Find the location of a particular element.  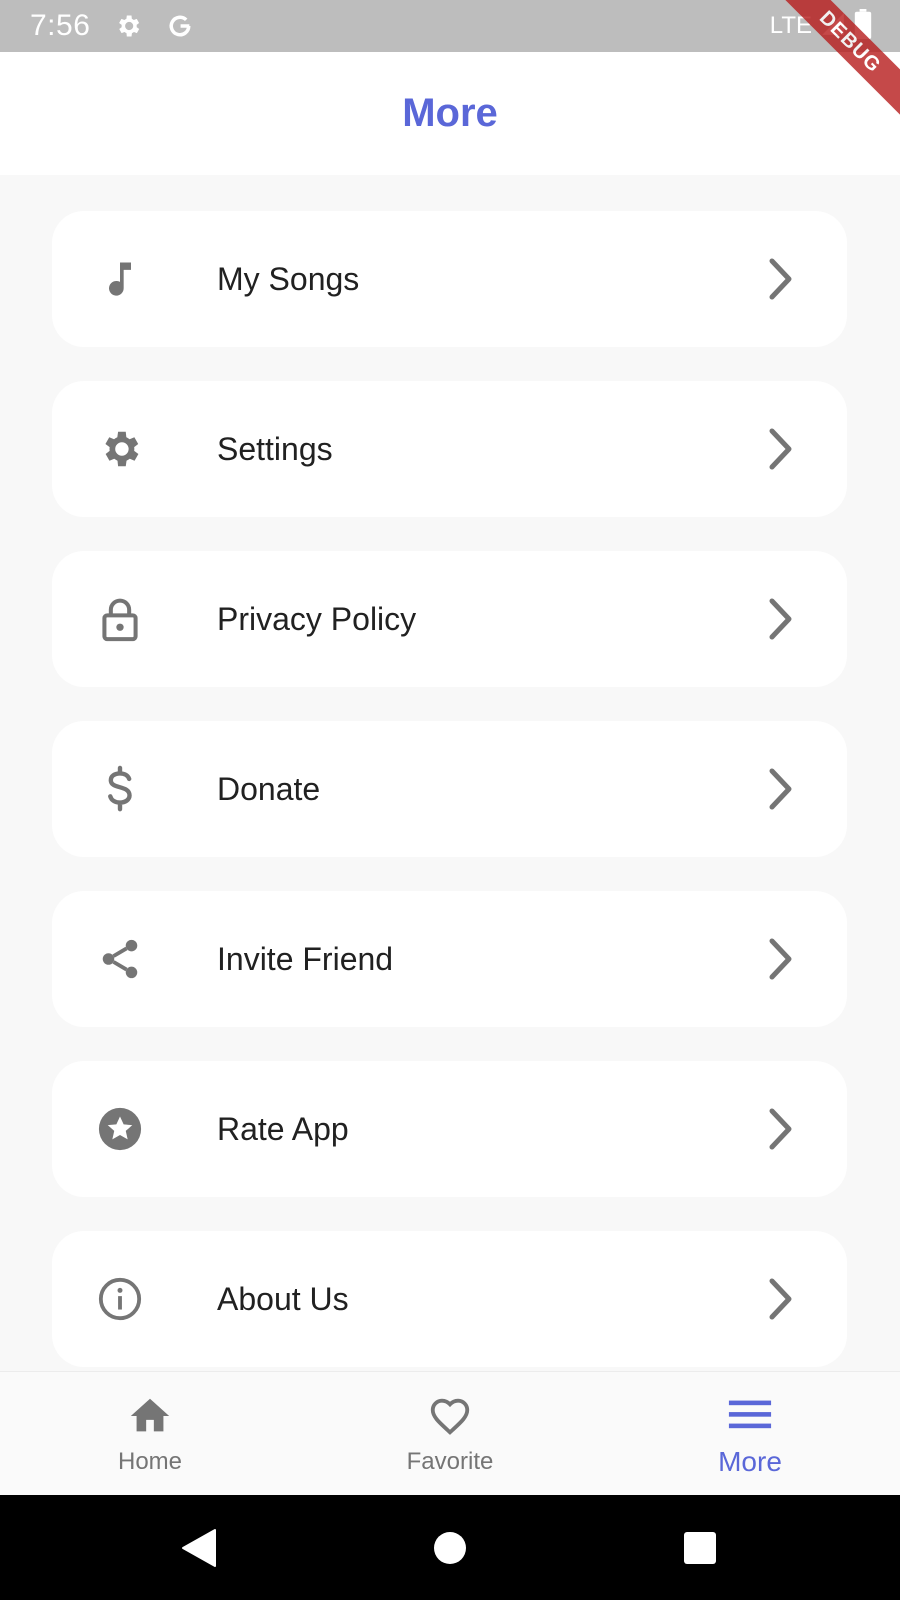

menu-item-label: Donate is located at coordinates (269, 788).